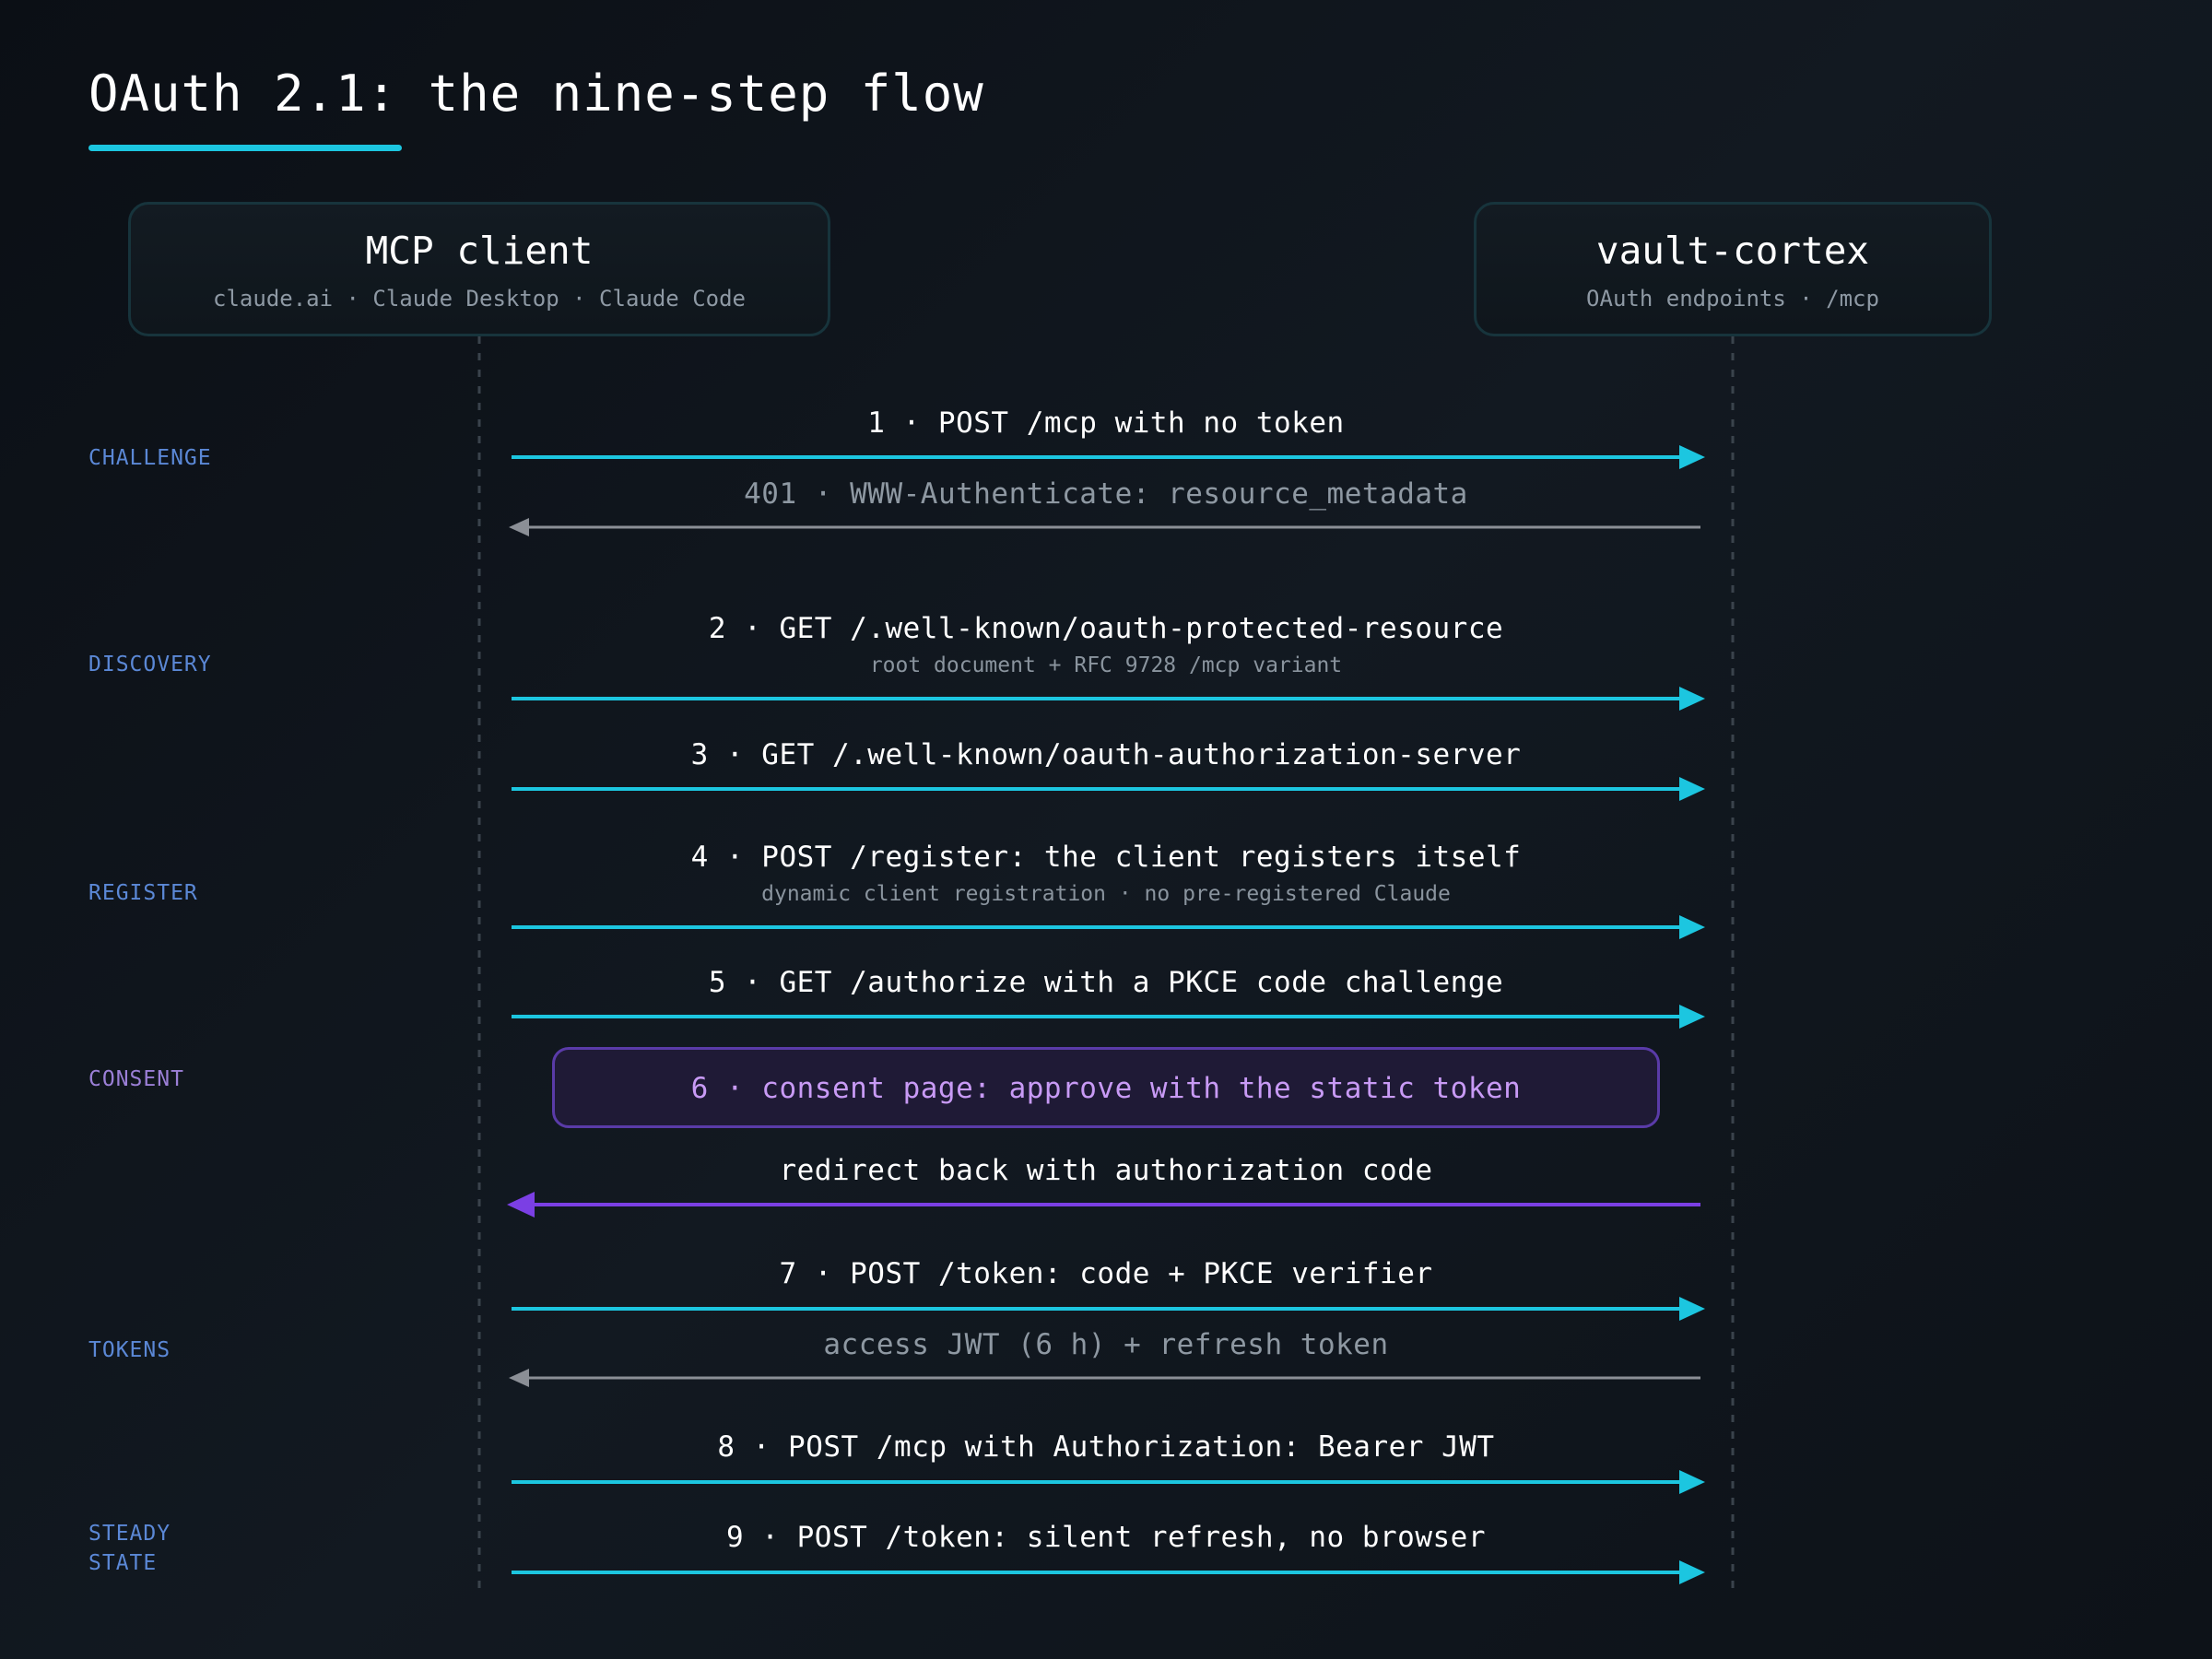 This screenshot has width=2212, height=1659. What do you see at coordinates (129, 1548) in the screenshot?
I see `phase-steady-state: STEADY STATE` at bounding box center [129, 1548].